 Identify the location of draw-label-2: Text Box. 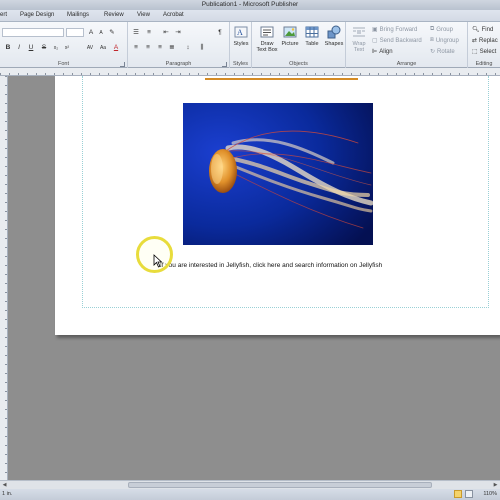
(267, 50).